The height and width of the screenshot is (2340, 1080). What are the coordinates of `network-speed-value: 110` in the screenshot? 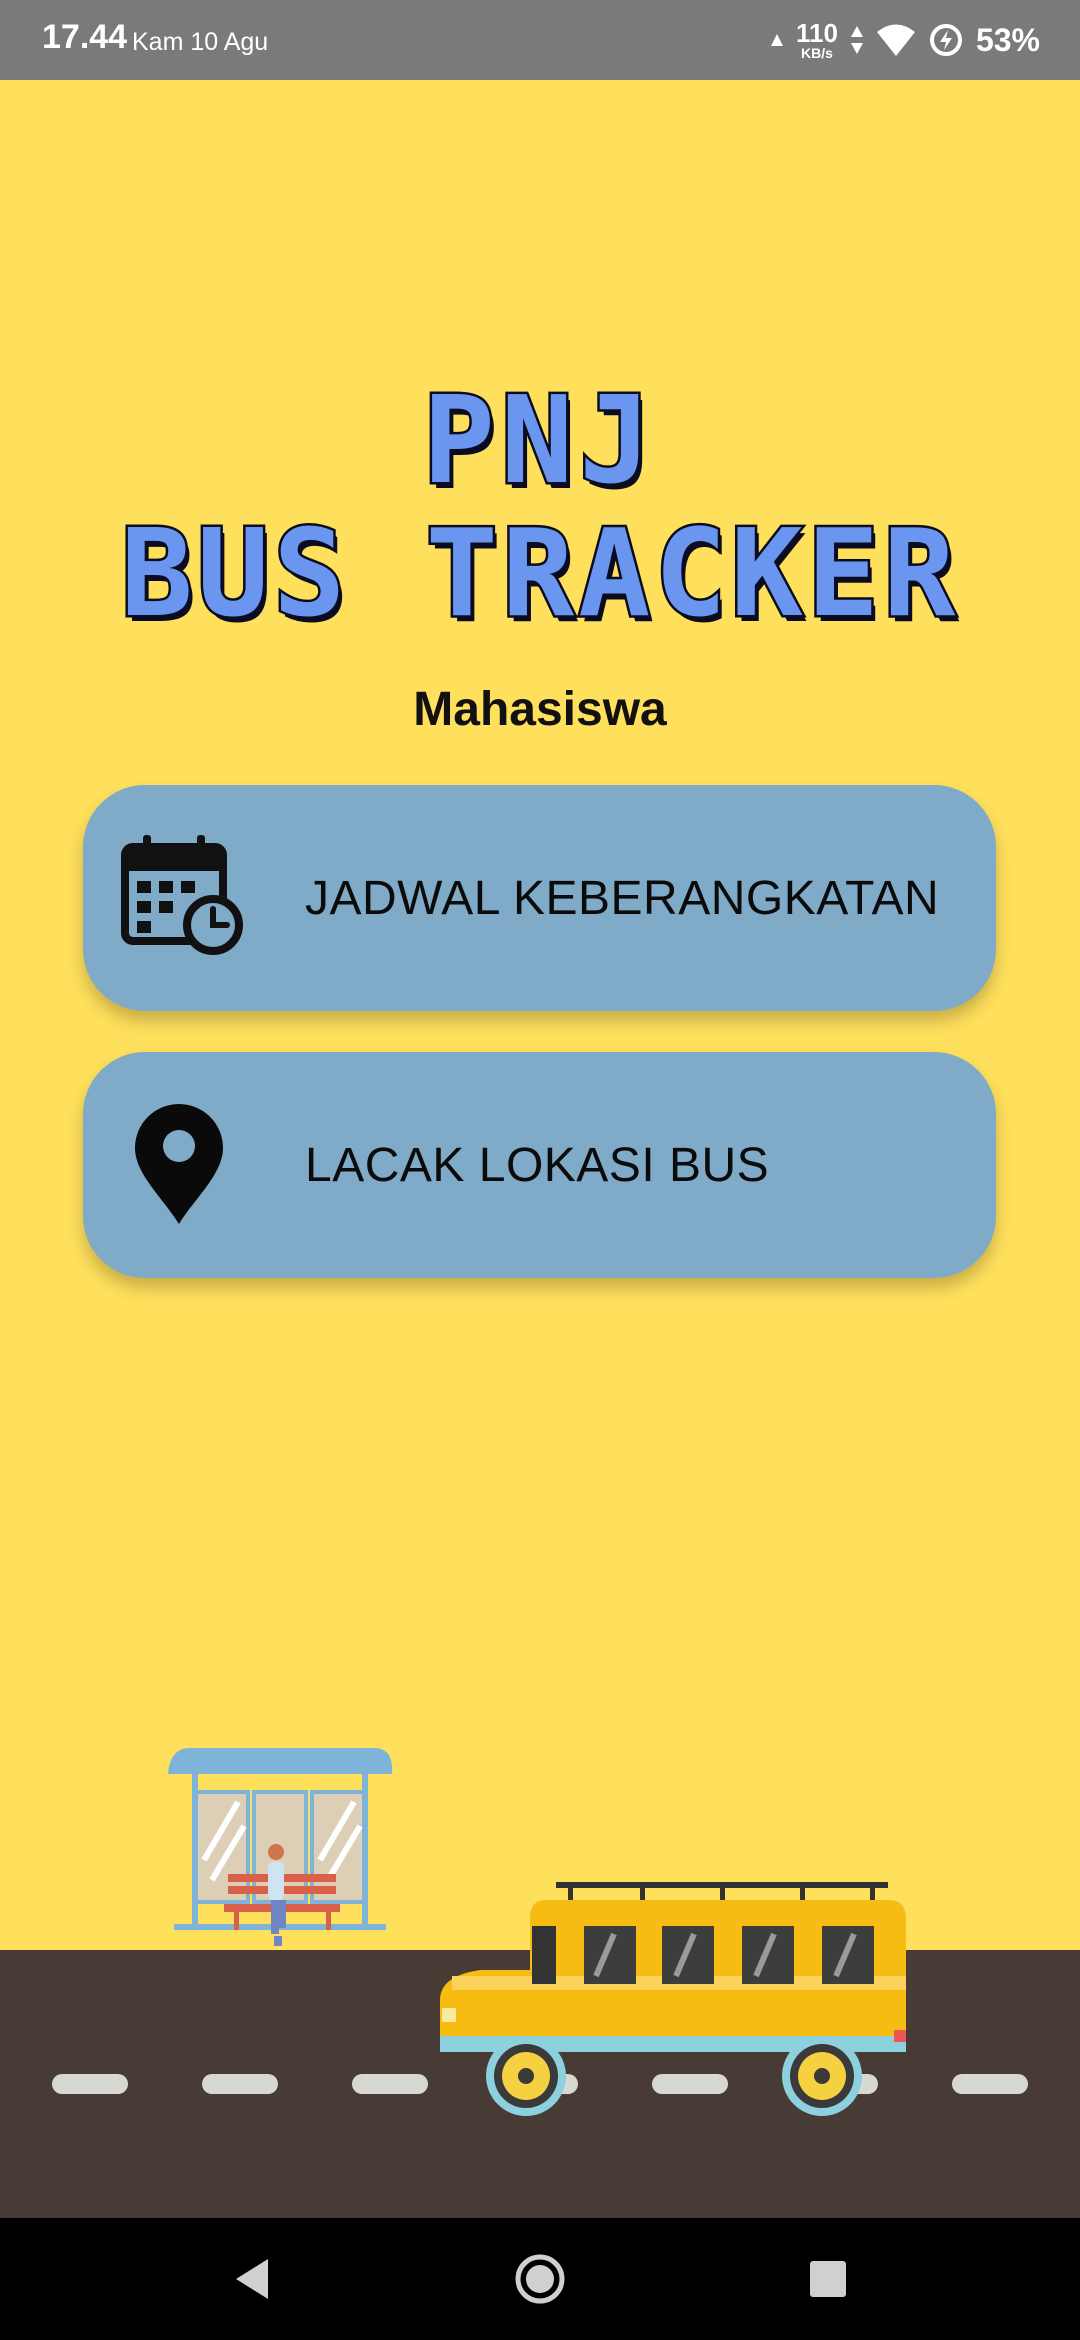 It's located at (817, 33).